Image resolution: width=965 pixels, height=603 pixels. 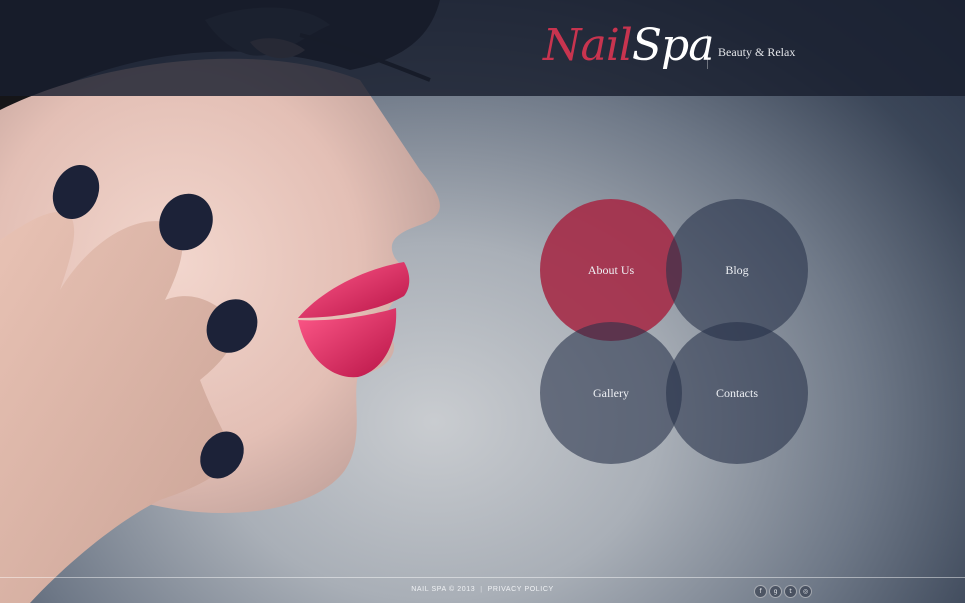 I want to click on logo-text-nail: Nail, so click(x=588, y=45).